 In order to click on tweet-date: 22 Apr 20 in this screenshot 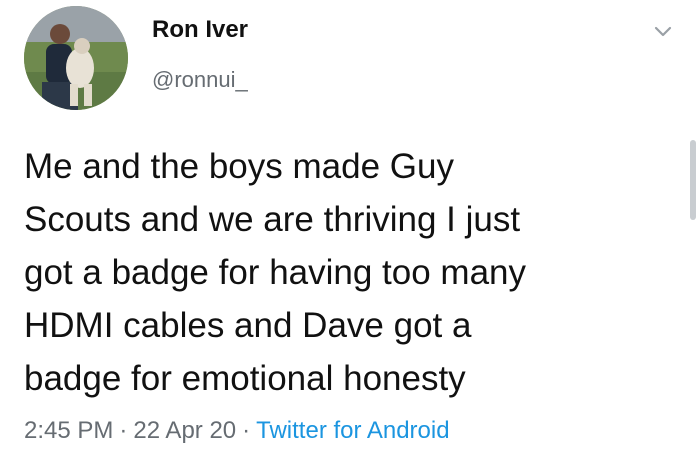, I will do `click(184, 430)`.